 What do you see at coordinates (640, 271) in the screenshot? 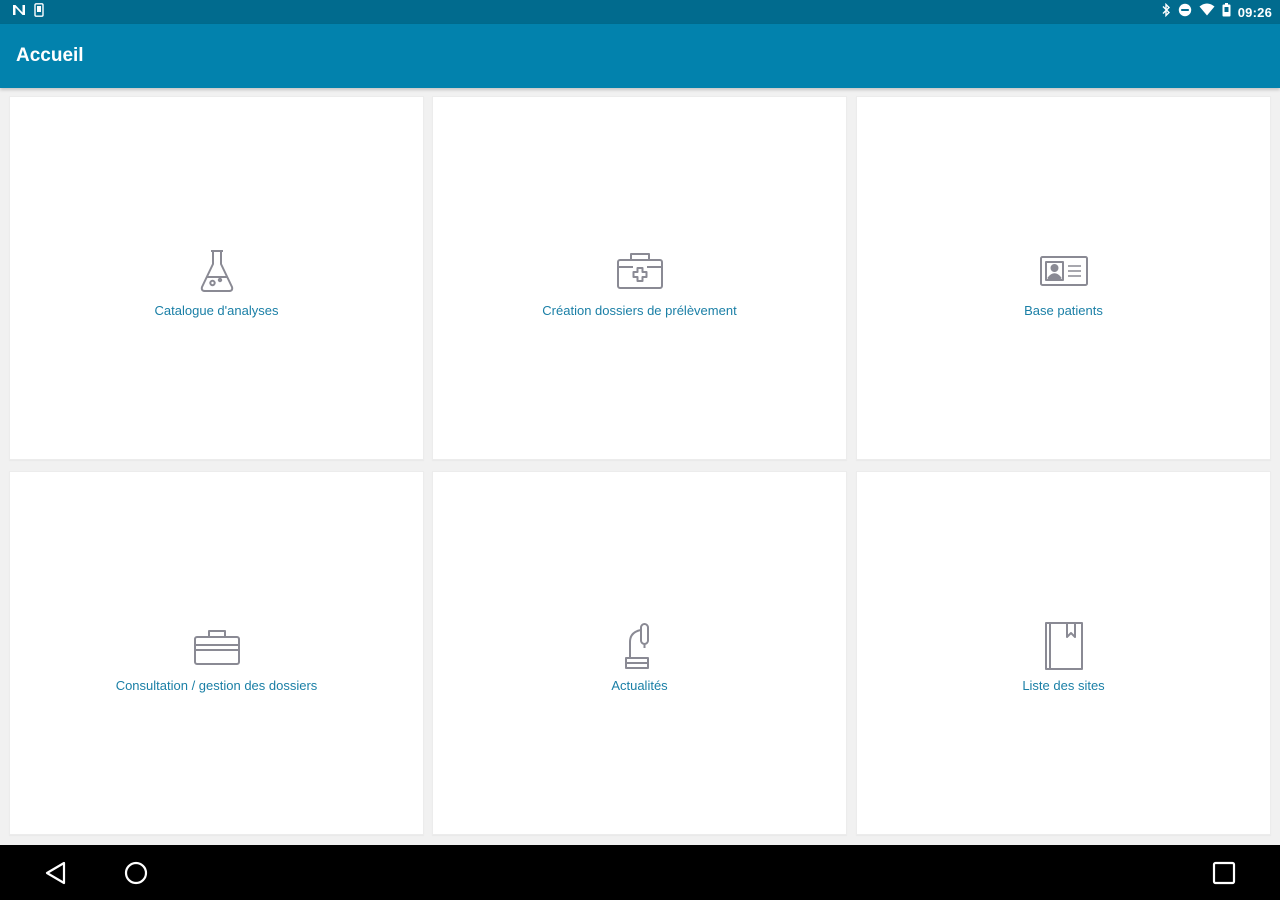
I see `medical-kit-icon` at bounding box center [640, 271].